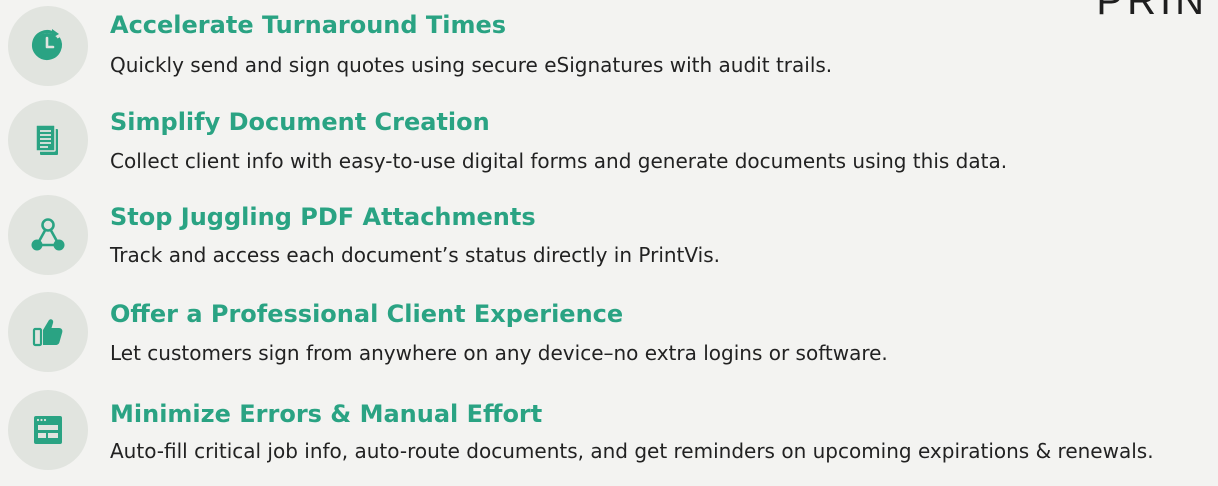  What do you see at coordinates (367, 314) in the screenshot?
I see `feature-title: Offer a Professional Client Experience` at bounding box center [367, 314].